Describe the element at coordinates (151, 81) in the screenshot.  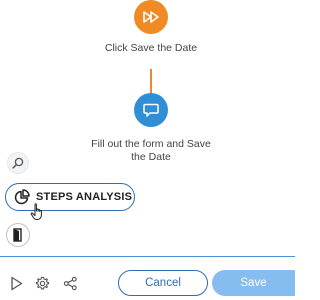
I see `step-connector` at that location.